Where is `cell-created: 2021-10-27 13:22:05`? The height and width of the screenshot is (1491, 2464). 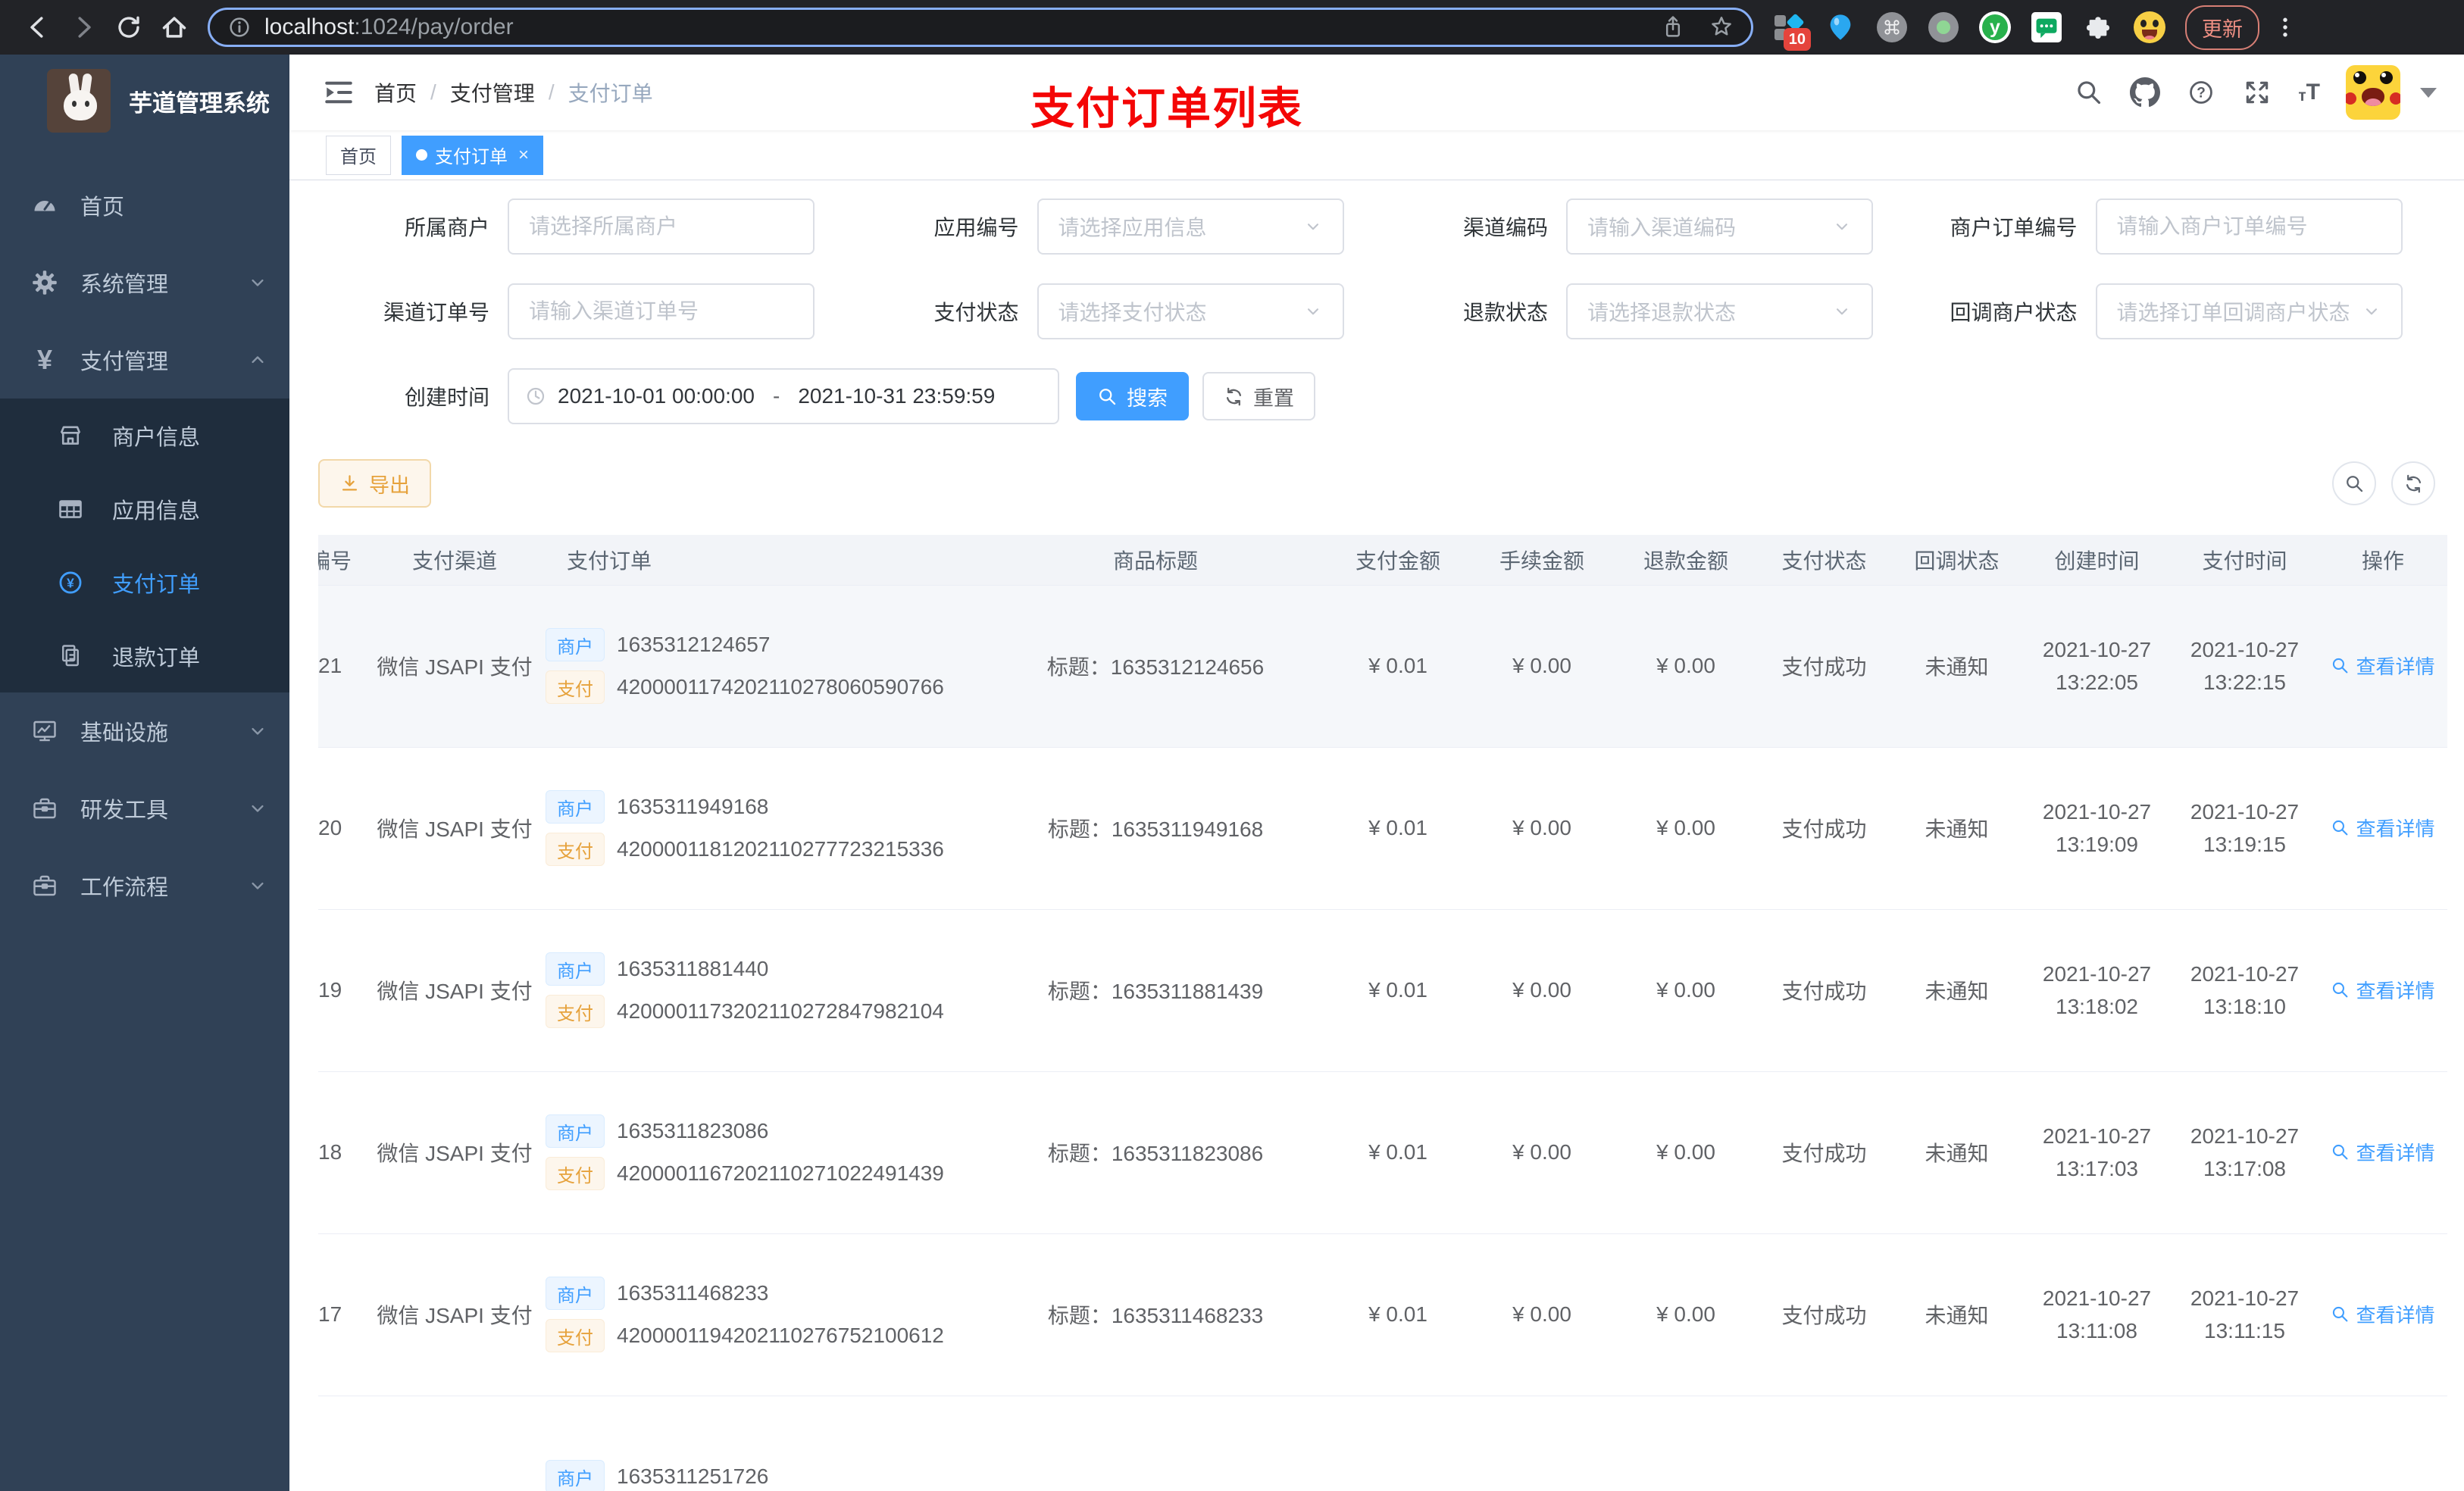
cell-created: 2021-10-27 13:22:05 is located at coordinates (2097, 666).